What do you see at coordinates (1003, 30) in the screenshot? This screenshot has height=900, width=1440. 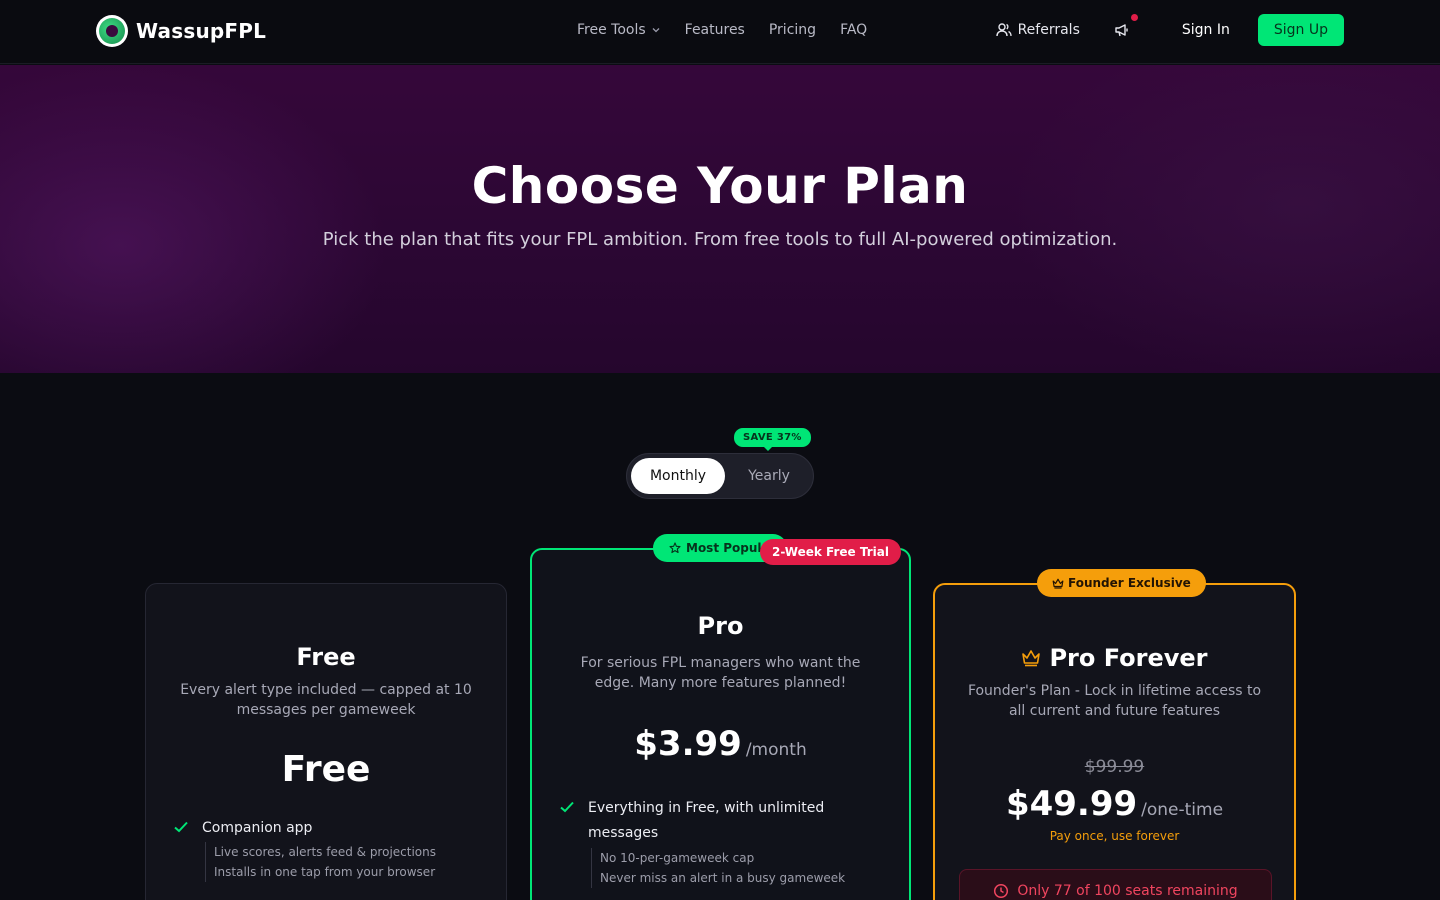 I see `users-icon` at bounding box center [1003, 30].